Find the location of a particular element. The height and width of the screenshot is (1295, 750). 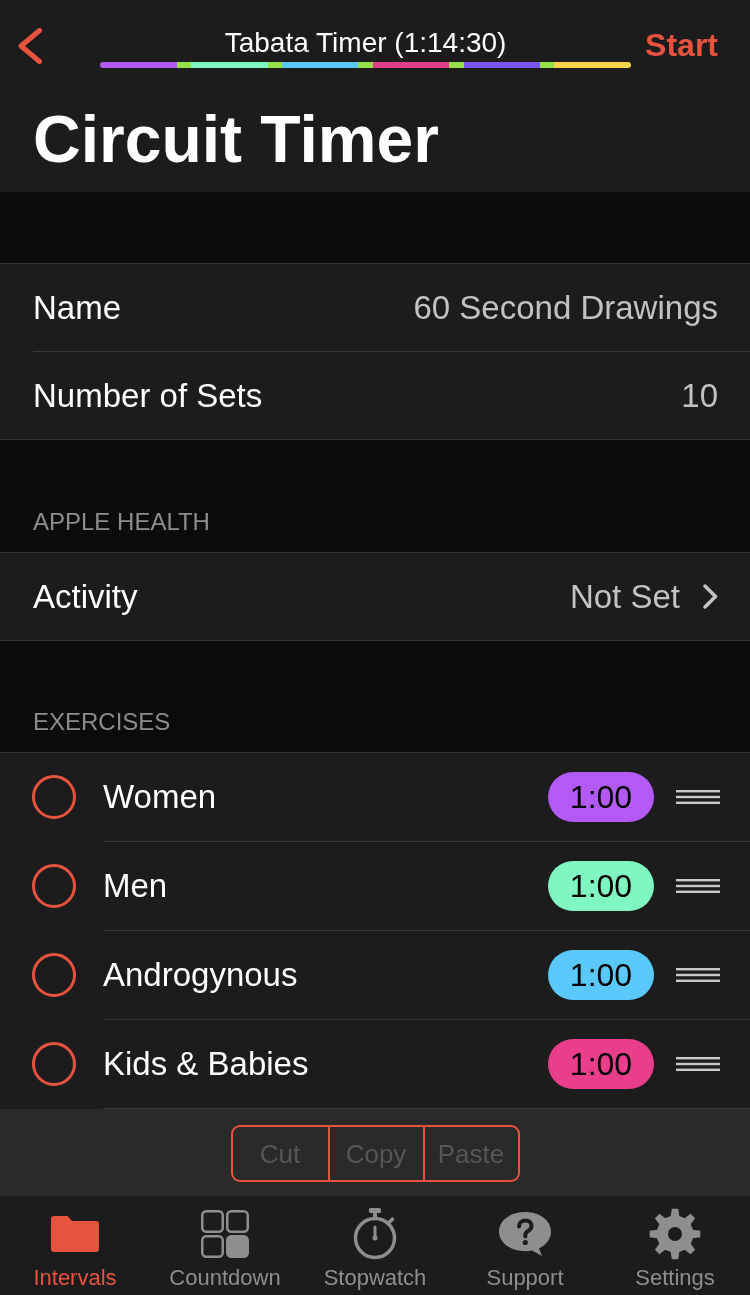

nav-title: Tabata Timer (1:14:30) is located at coordinates (365, 43).